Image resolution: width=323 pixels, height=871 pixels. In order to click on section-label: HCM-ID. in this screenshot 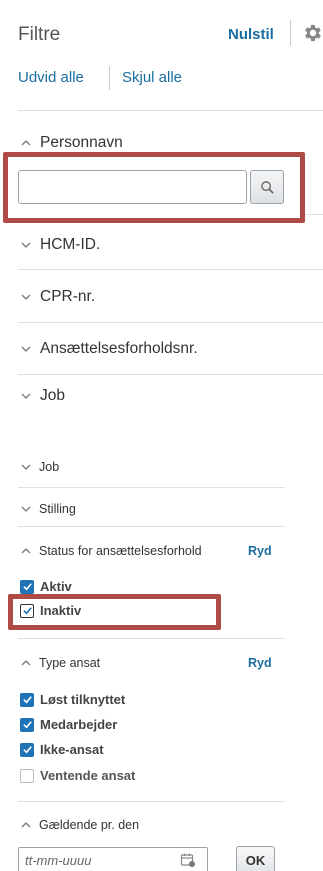, I will do `click(70, 244)`.